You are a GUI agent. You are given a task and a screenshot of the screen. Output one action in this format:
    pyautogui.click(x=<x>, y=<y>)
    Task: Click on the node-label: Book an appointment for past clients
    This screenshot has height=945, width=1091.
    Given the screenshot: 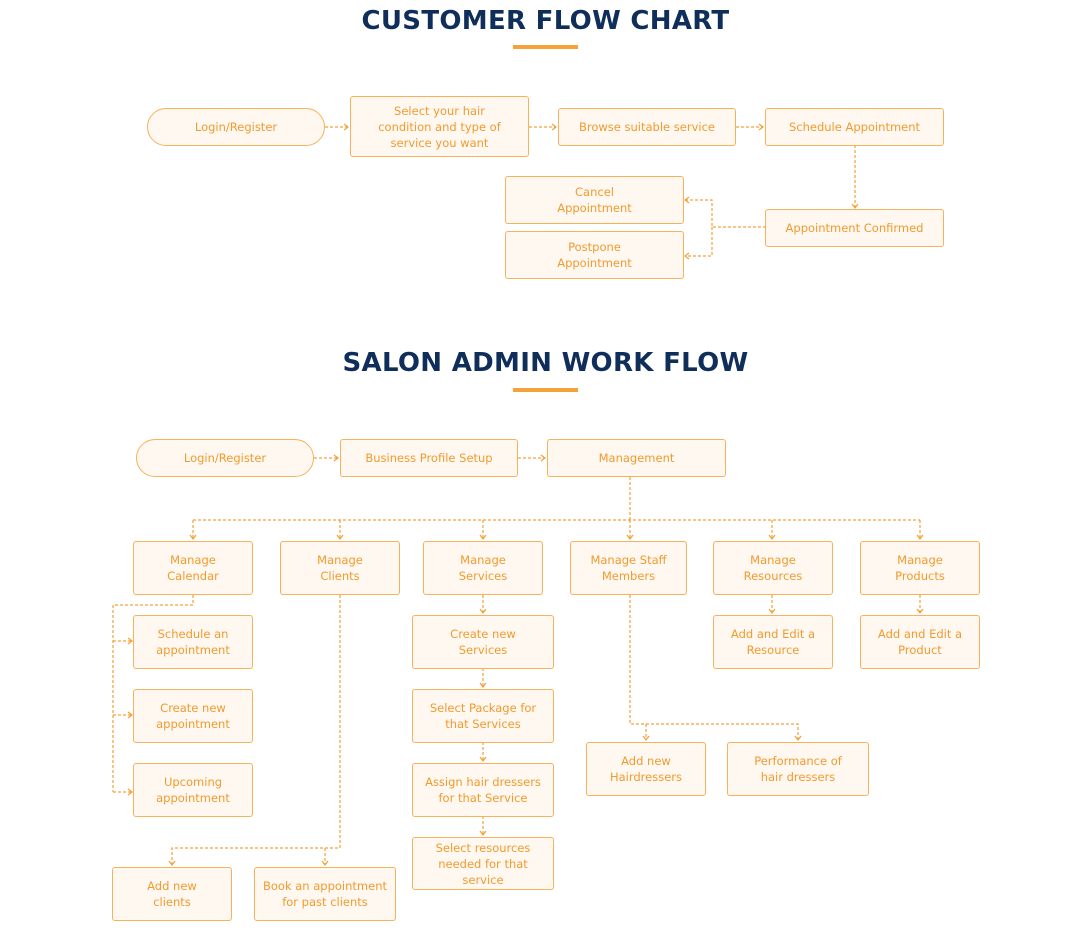 What is the action you would take?
    pyautogui.click(x=325, y=894)
    